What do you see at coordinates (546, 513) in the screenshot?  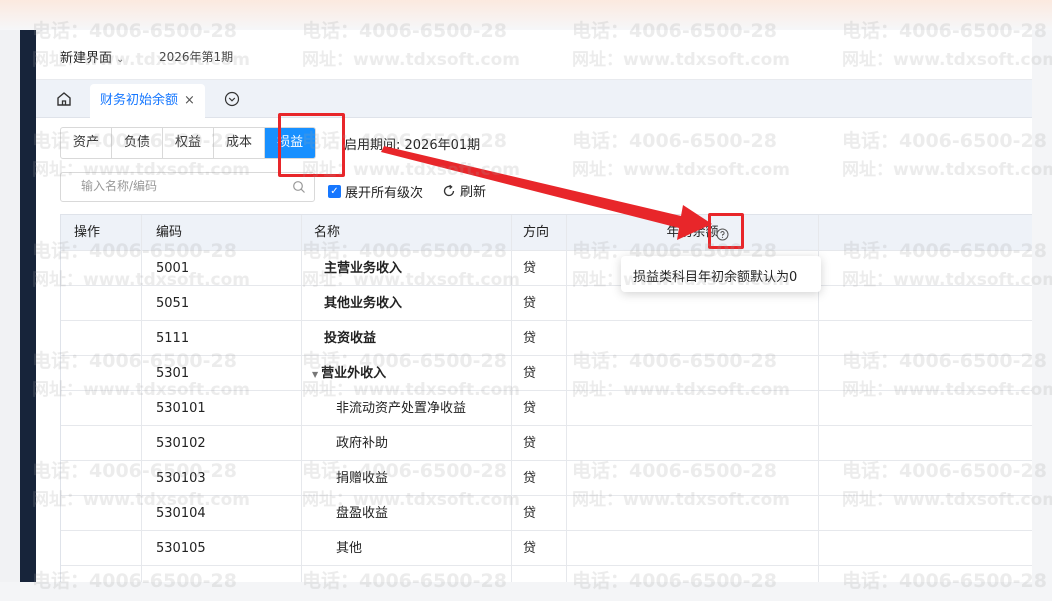 I see `table-row: 530104 盘盈收益 贷` at bounding box center [546, 513].